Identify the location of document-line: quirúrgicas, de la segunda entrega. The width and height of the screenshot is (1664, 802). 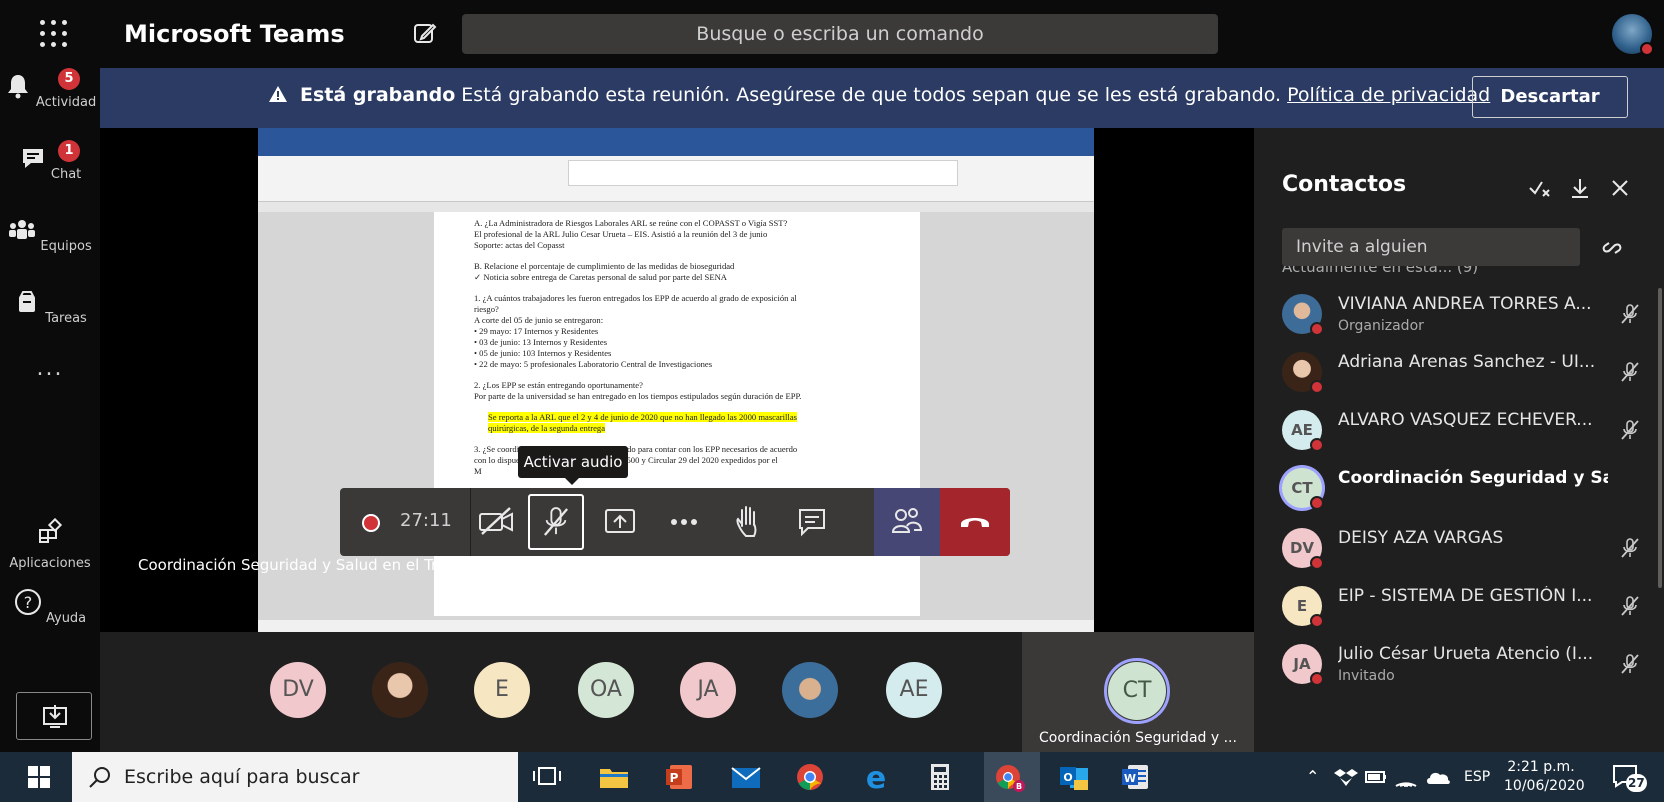
(679, 428).